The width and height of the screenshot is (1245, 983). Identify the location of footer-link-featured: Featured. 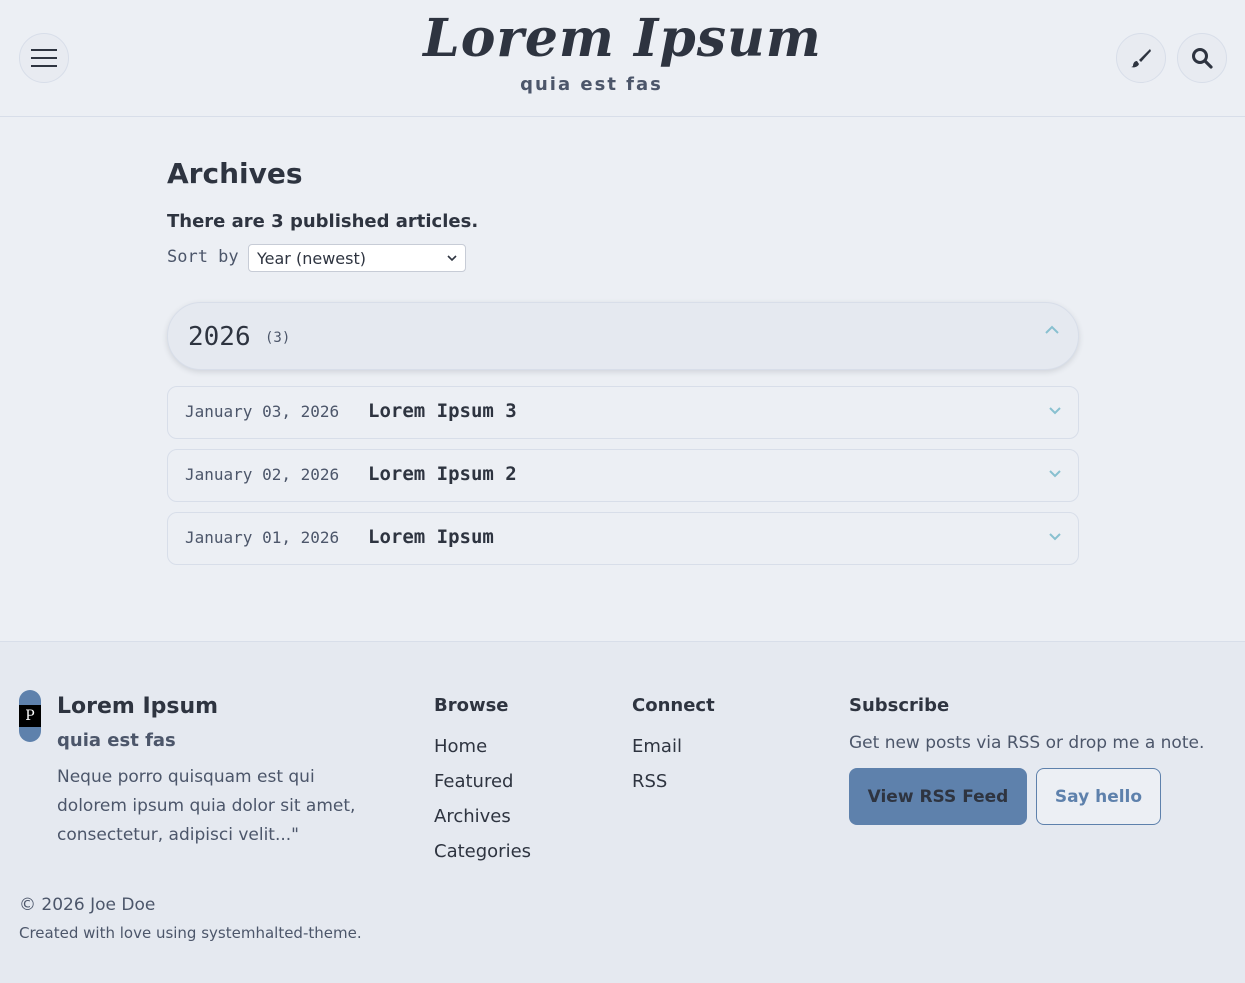
(473, 781).